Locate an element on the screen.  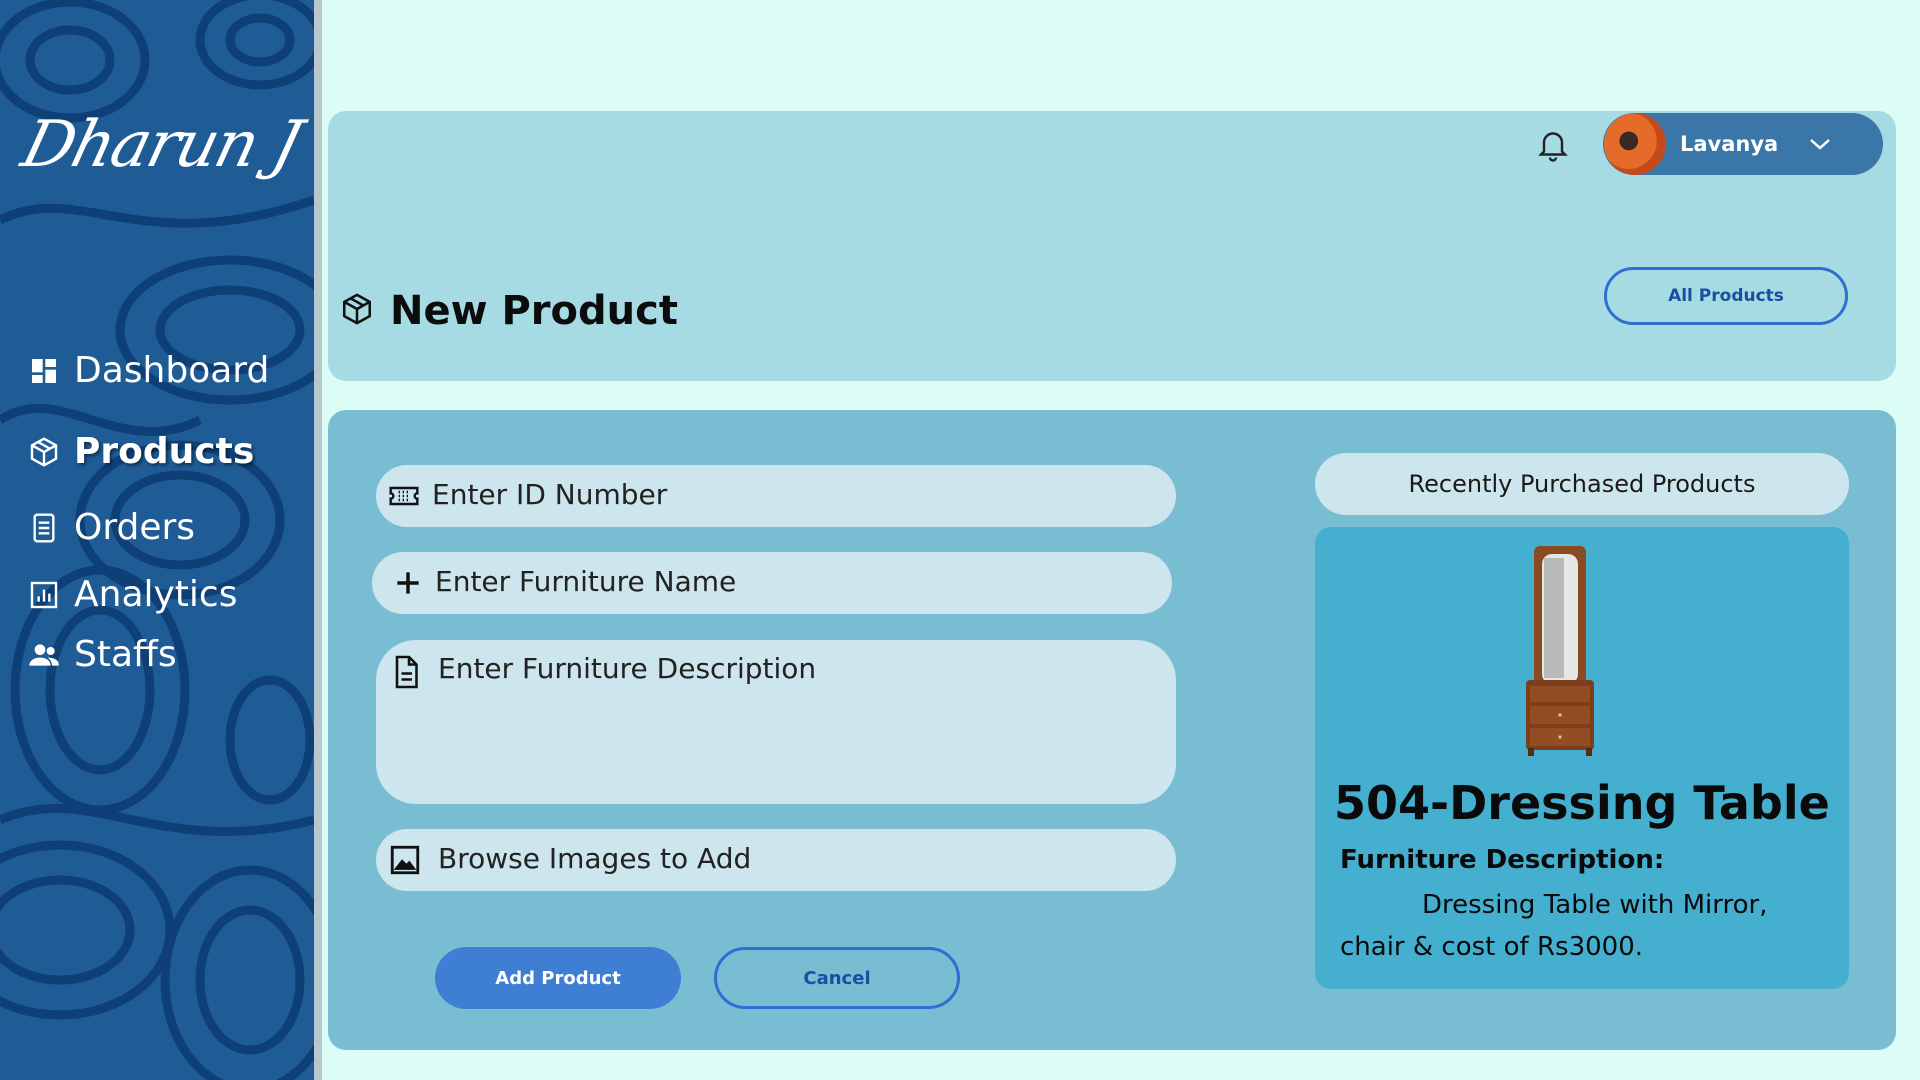
sidebar-item-orders: Orders is located at coordinates (111, 527).